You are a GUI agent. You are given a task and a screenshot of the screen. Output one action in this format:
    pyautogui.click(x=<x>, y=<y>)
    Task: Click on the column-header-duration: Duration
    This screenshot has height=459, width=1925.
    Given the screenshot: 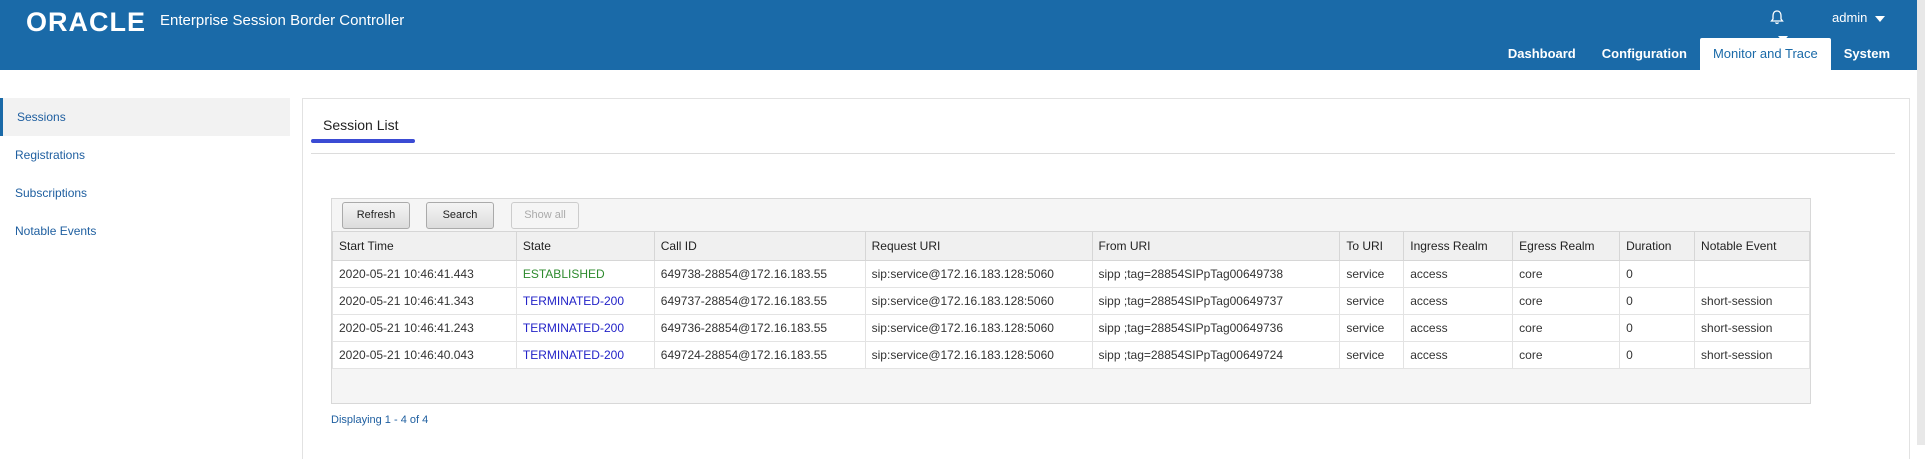 What is the action you would take?
    pyautogui.click(x=1657, y=246)
    